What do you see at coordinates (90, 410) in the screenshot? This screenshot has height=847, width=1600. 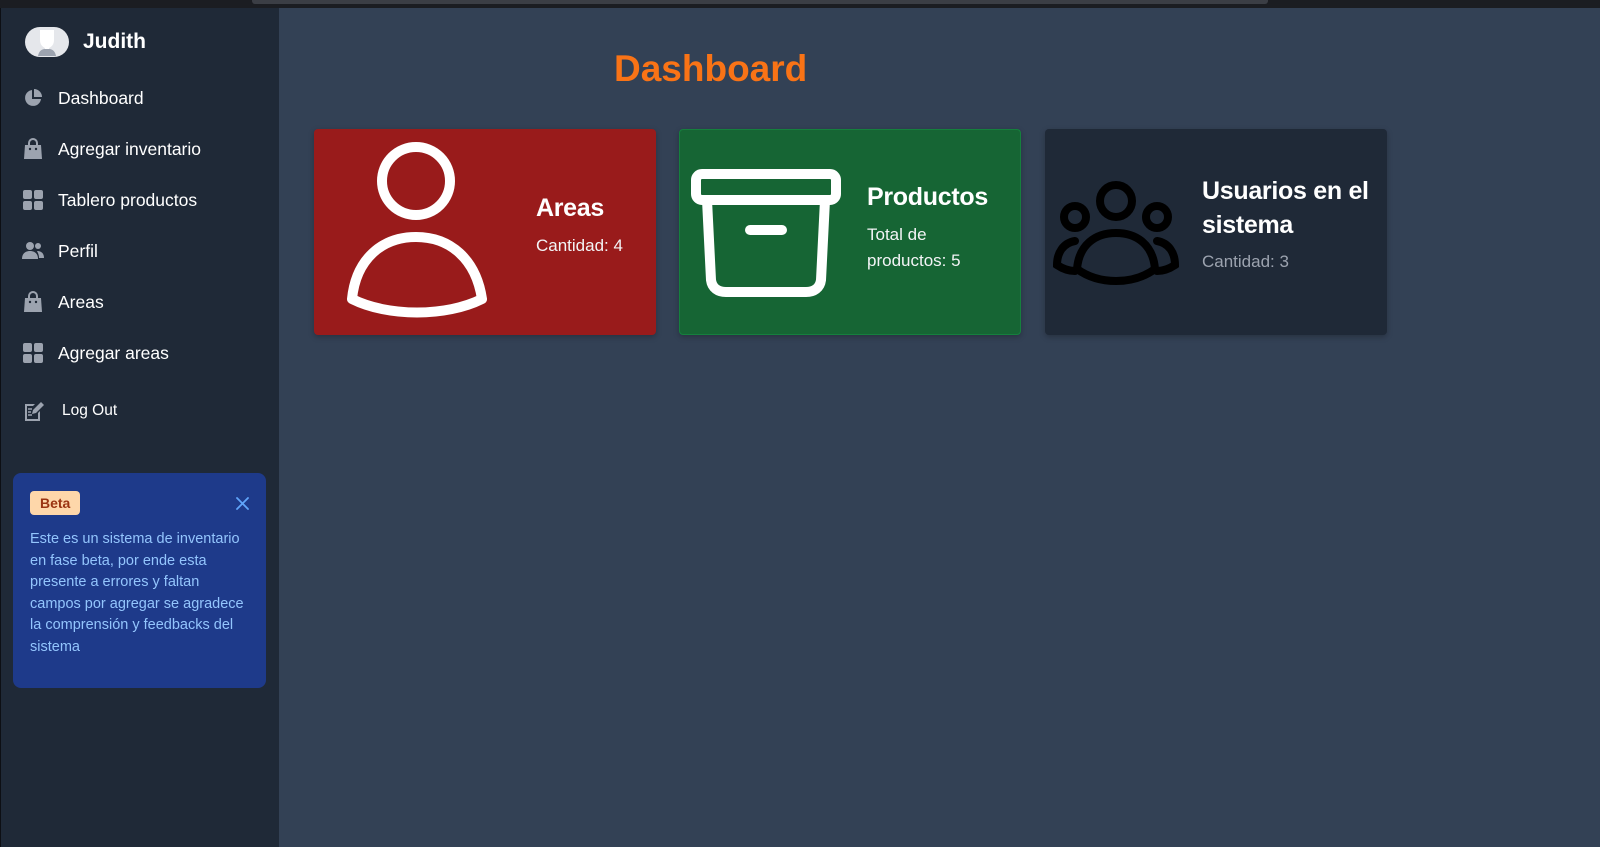 I see `sidebar-item-label: Log Out` at bounding box center [90, 410].